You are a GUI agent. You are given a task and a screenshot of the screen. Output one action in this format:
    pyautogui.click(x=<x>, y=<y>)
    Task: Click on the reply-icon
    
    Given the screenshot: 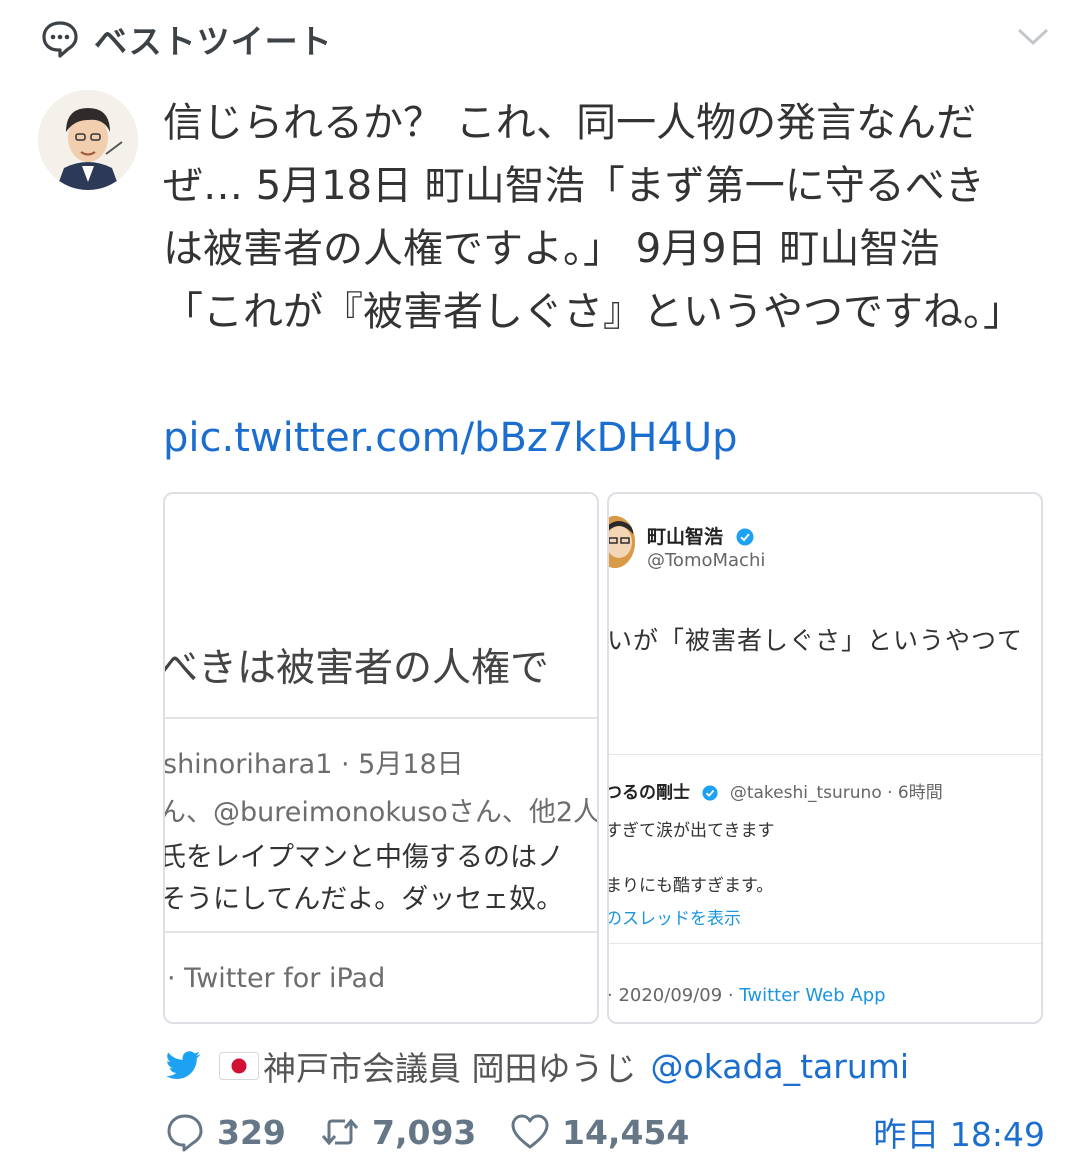 What is the action you would take?
    pyautogui.click(x=185, y=1133)
    